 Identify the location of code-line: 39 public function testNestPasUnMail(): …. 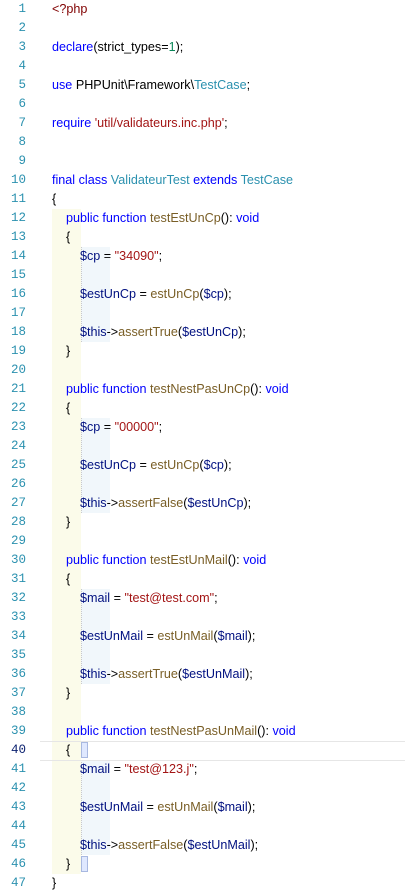
(202, 731).